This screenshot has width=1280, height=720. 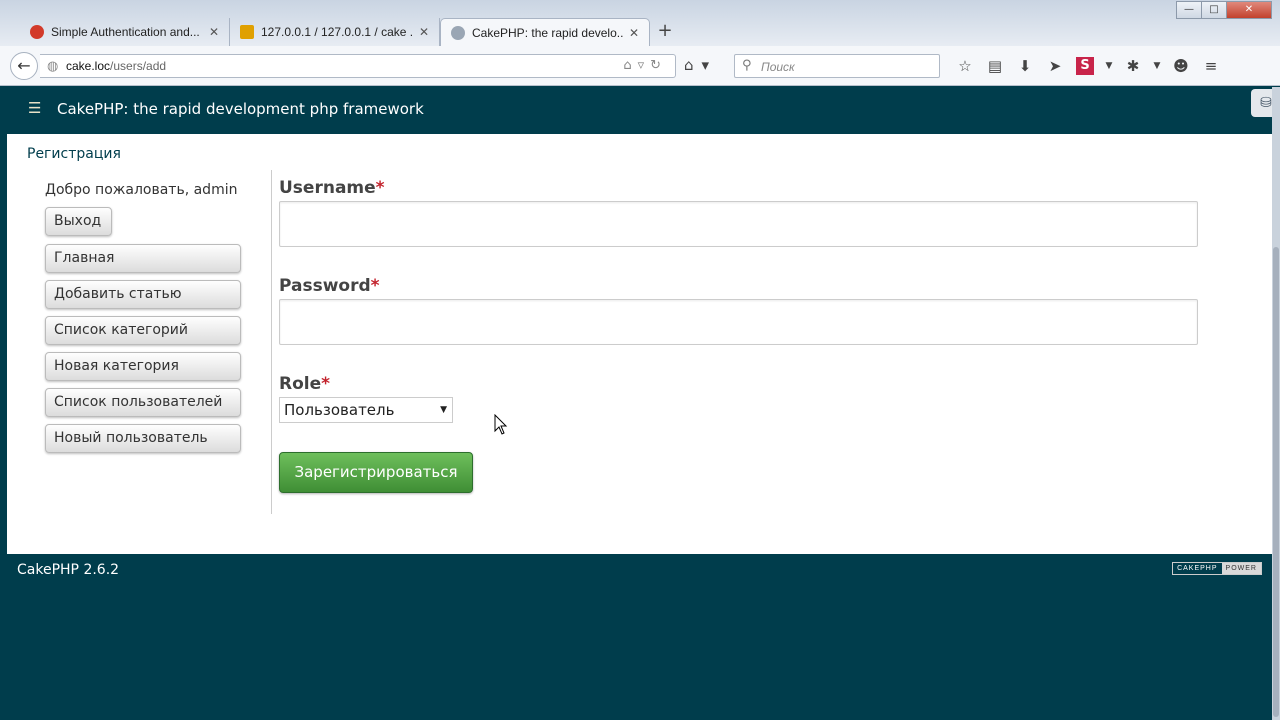 I want to click on welcome-text: Добро пожаловать, admin, so click(x=141, y=190).